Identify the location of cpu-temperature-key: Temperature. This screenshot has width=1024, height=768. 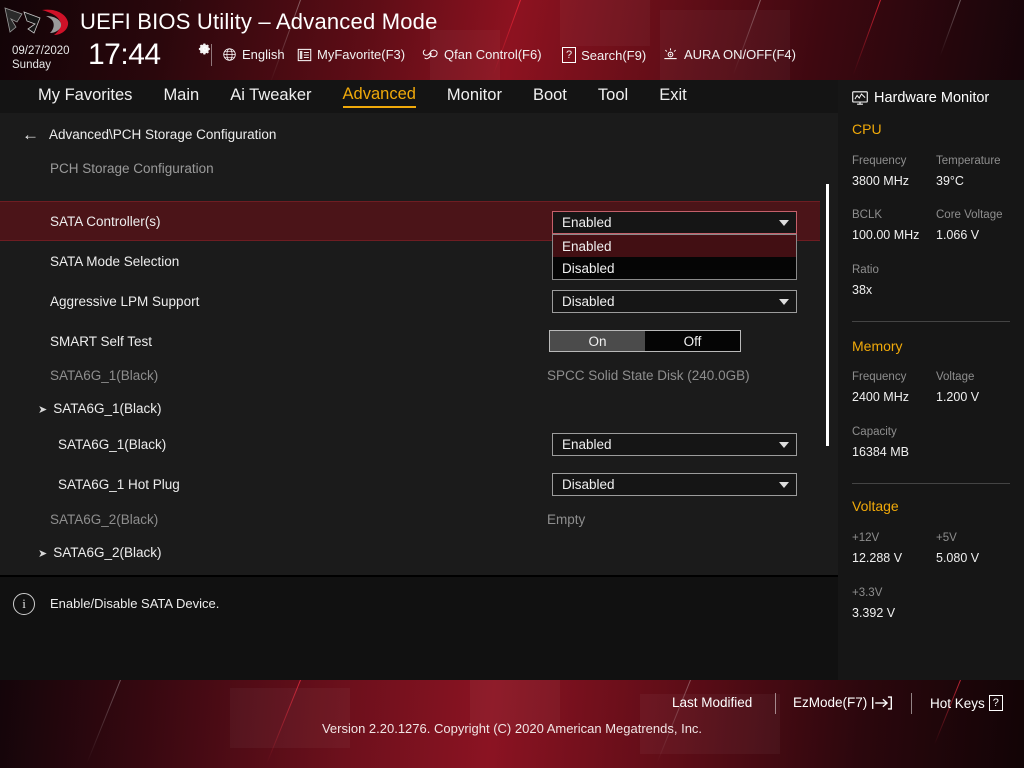
(968, 161).